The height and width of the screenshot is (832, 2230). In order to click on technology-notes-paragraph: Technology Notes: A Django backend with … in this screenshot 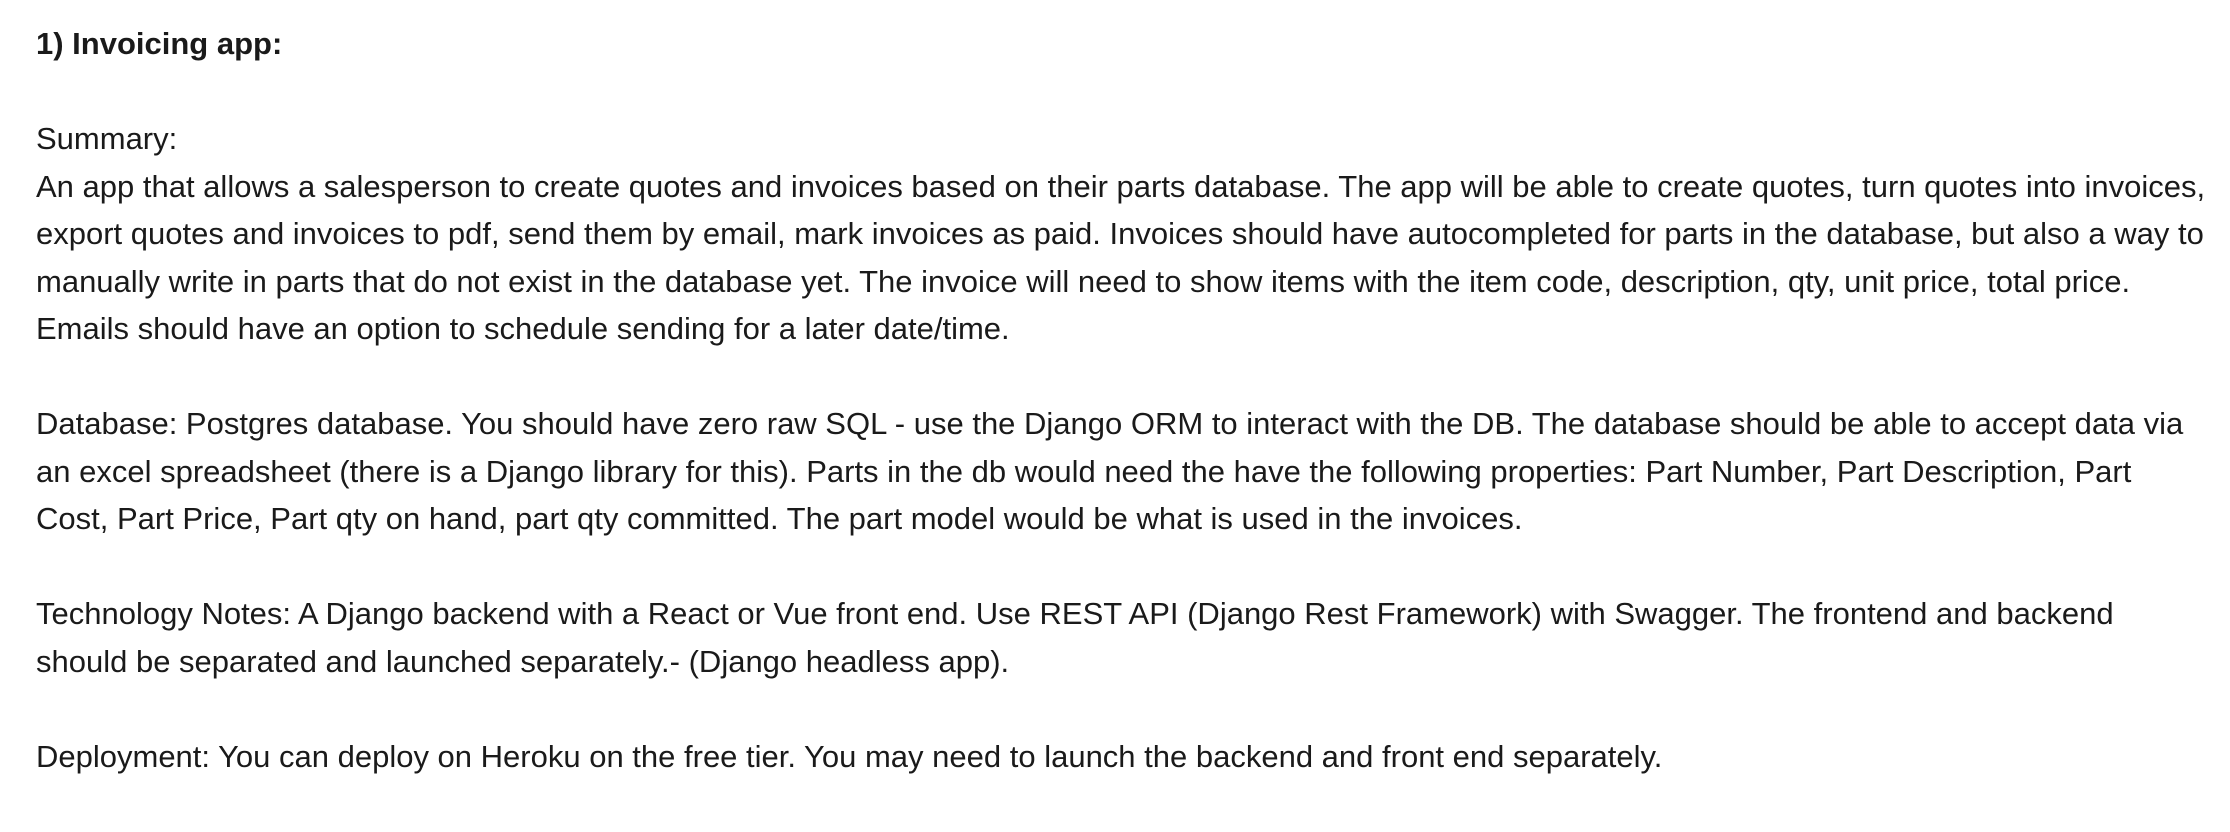, I will do `click(1075, 637)`.